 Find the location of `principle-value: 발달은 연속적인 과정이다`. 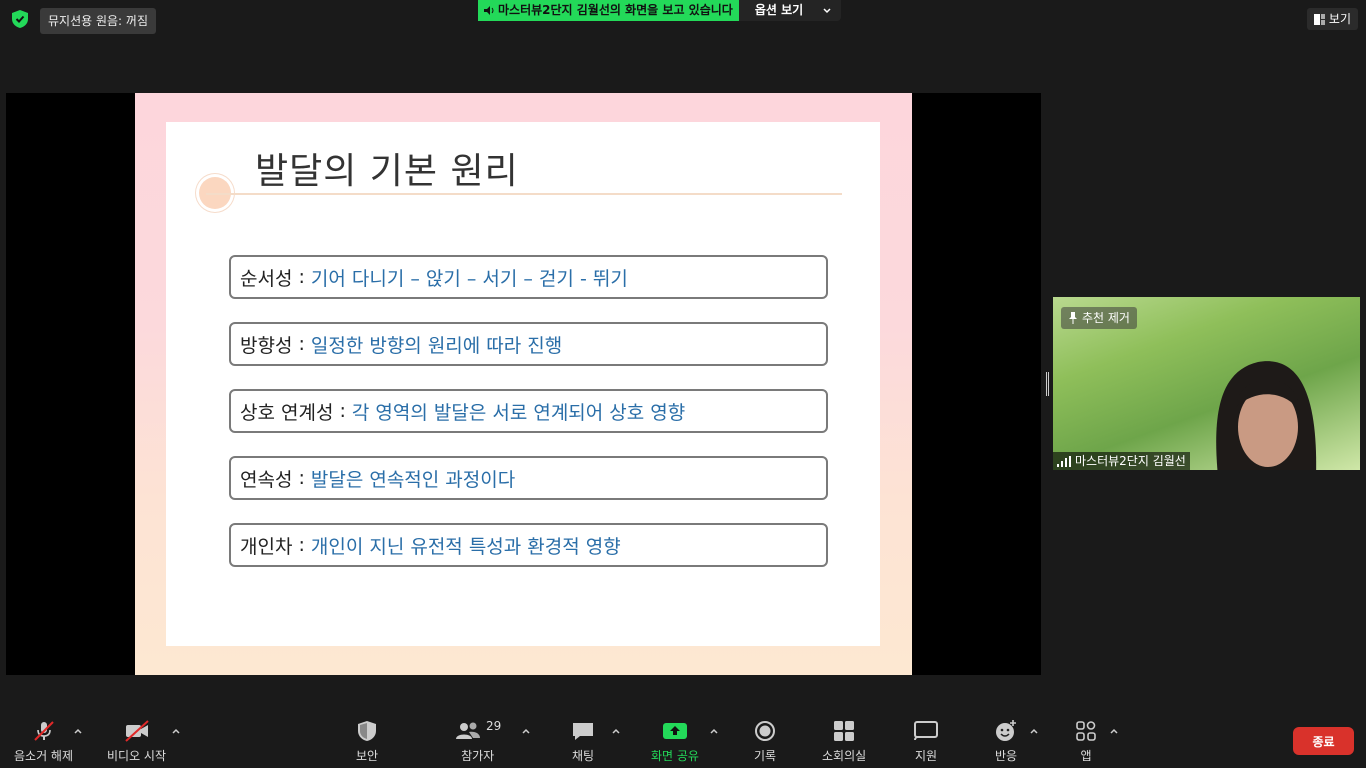

principle-value: 발달은 연속적인 과정이다 is located at coordinates (413, 479).